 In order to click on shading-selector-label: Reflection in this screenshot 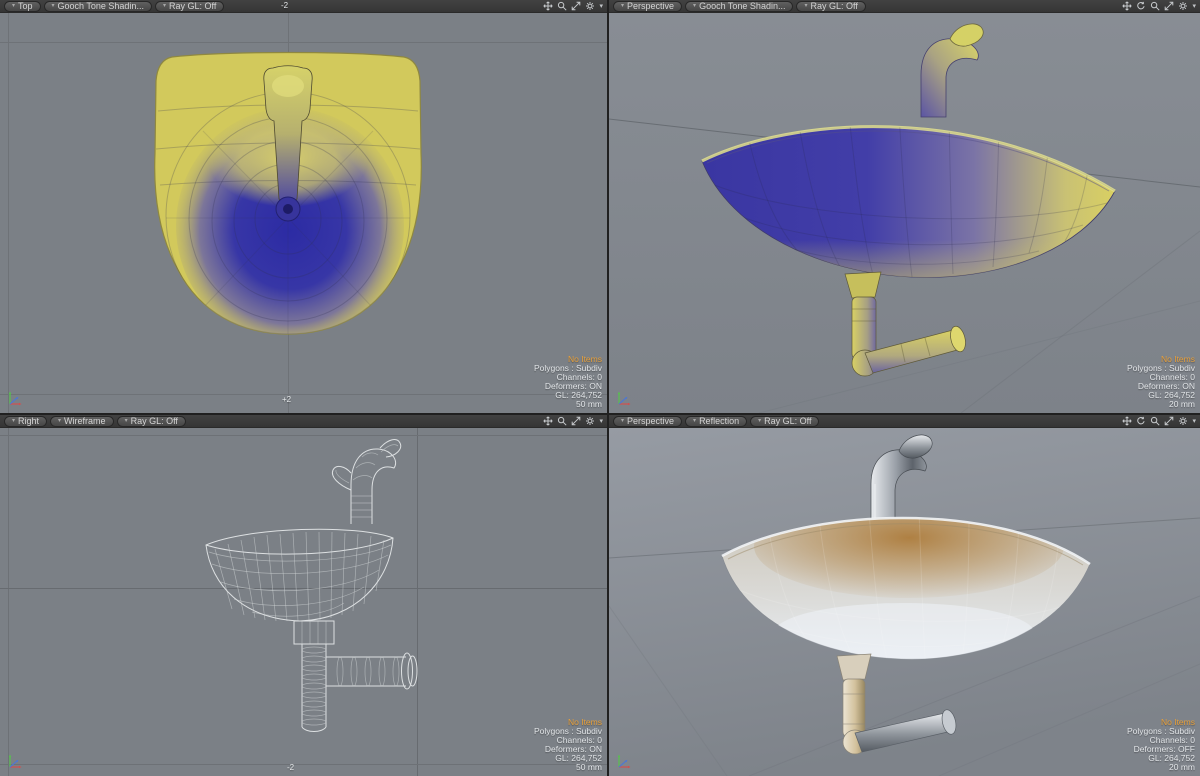, I will do `click(719, 420)`.